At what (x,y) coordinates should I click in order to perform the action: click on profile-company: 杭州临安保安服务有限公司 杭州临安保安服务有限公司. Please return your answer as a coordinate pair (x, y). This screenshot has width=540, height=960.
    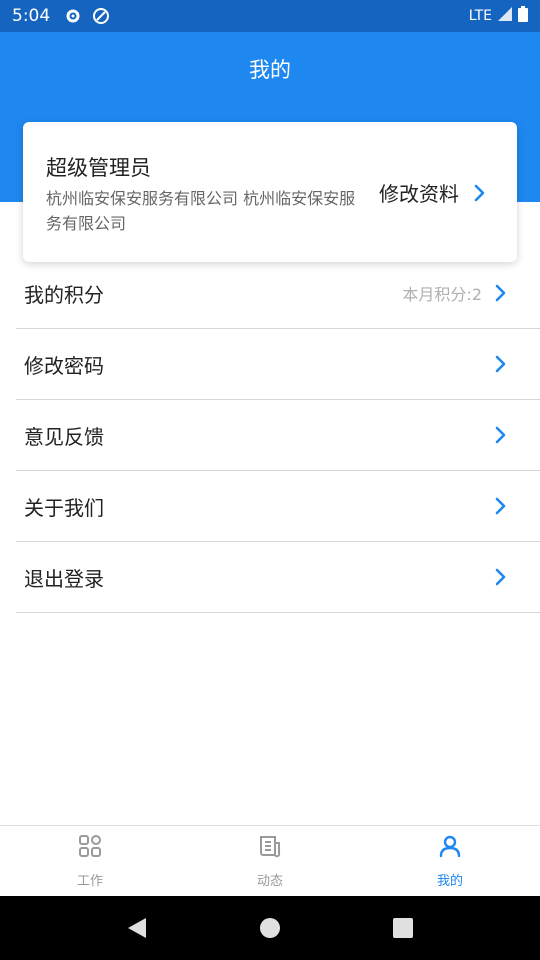
    Looking at the image, I should click on (201, 211).